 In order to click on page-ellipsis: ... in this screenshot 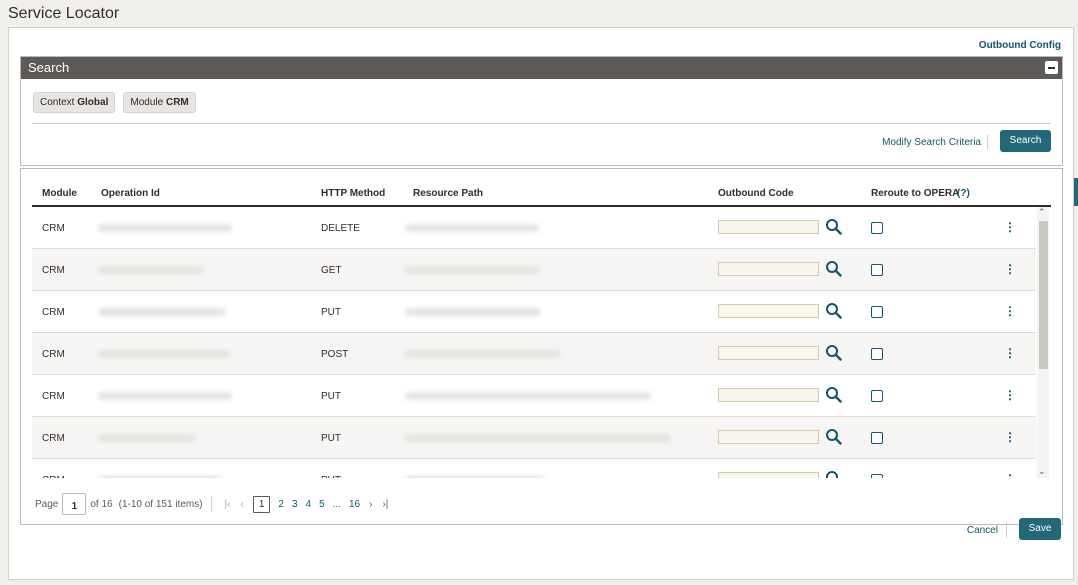, I will do `click(336, 504)`.